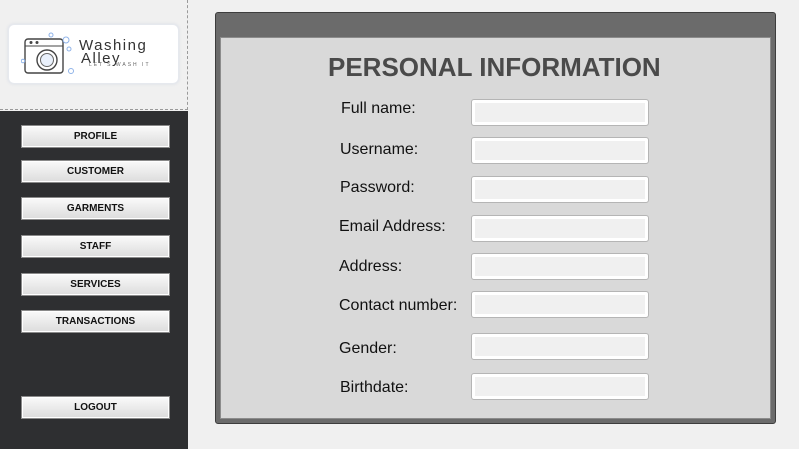 The height and width of the screenshot is (449, 799). What do you see at coordinates (95, 171) in the screenshot?
I see `customer-button: CUSTOMER` at bounding box center [95, 171].